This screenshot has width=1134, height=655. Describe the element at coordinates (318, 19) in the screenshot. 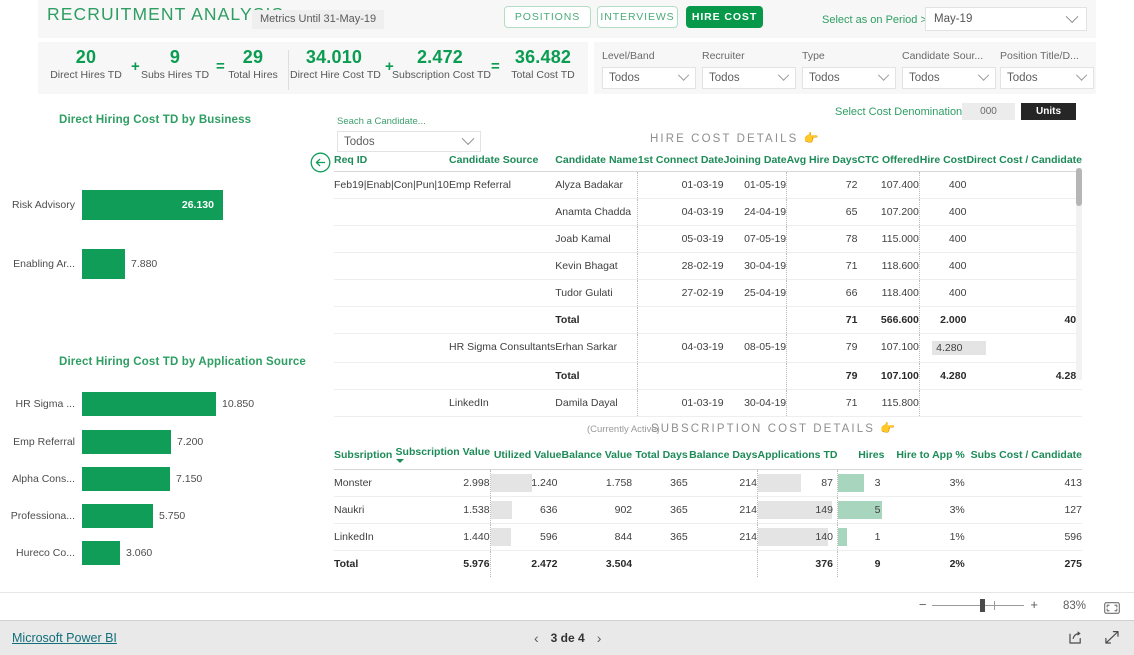

I see `metrics-until-badge: Metrics Until 31-May-19` at that location.